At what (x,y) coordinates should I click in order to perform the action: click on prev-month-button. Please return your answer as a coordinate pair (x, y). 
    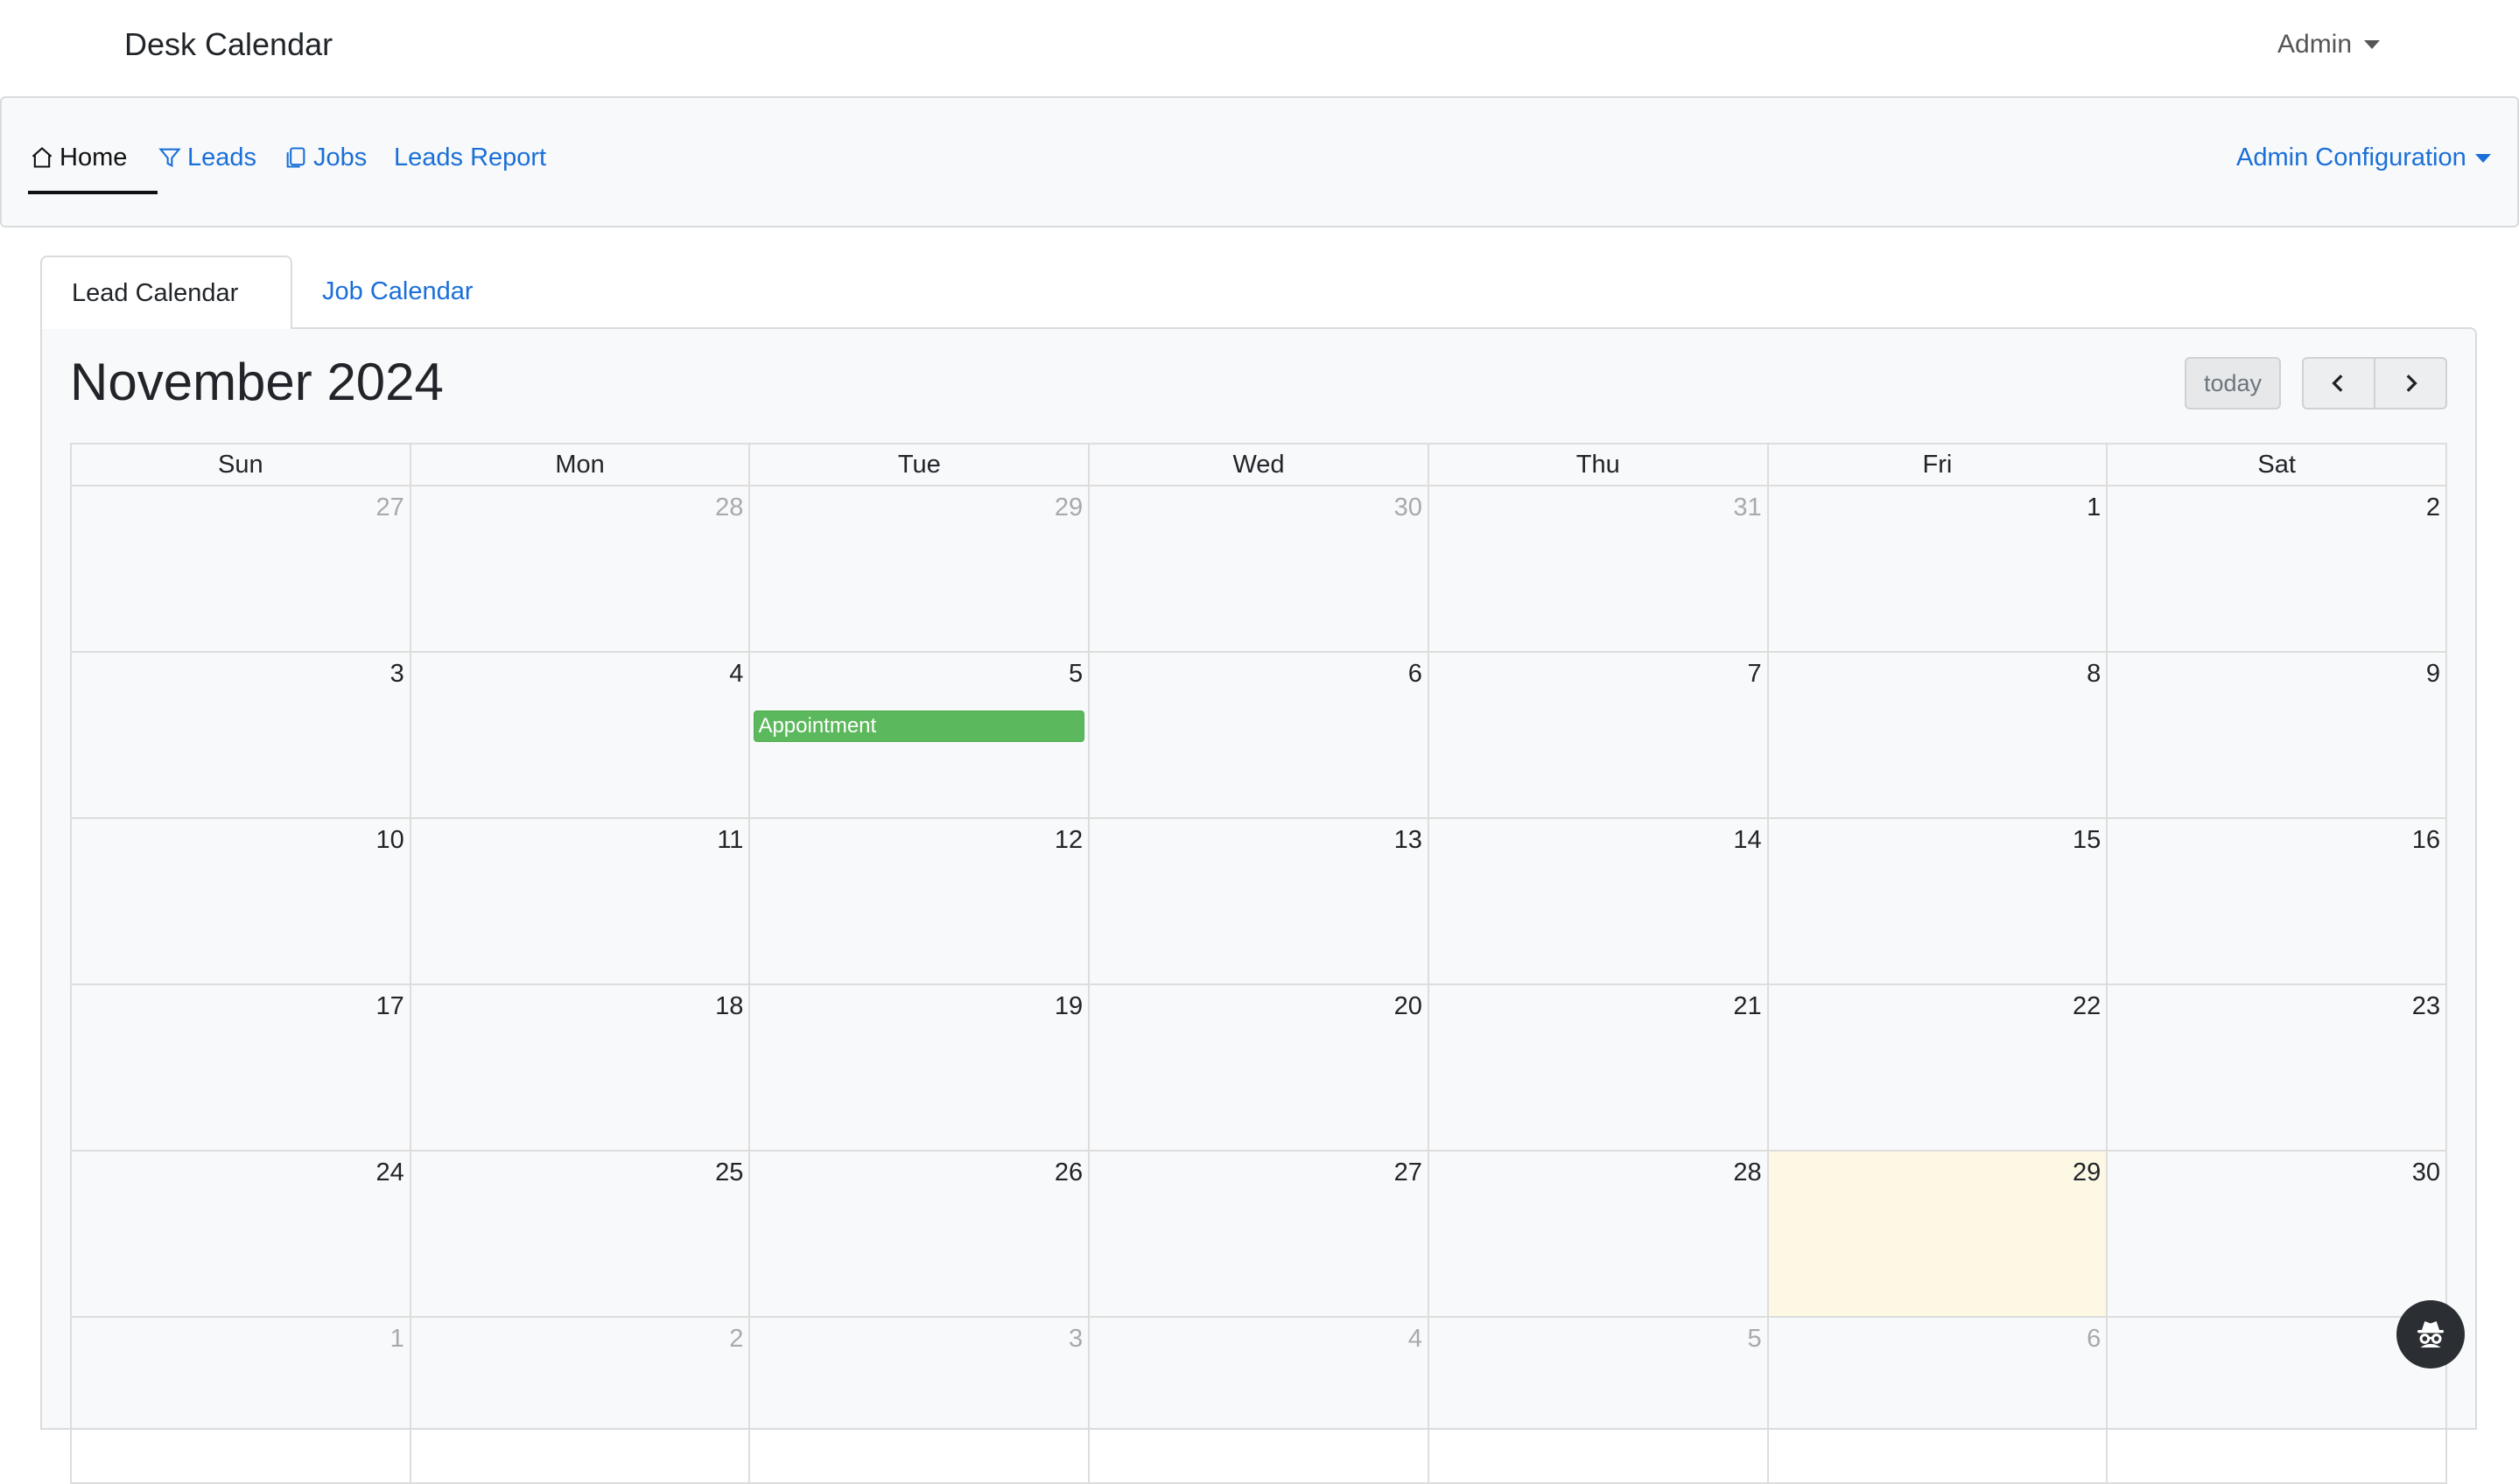
    Looking at the image, I should click on (2338, 383).